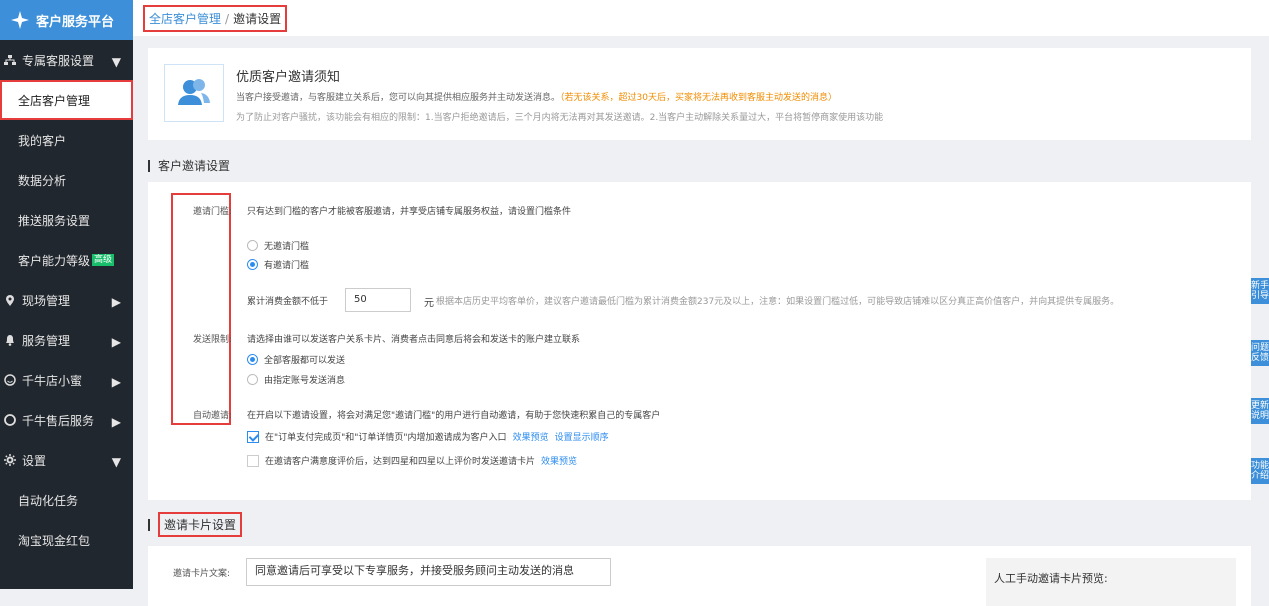 This screenshot has width=1269, height=606. Describe the element at coordinates (10, 300) in the screenshot. I see `location-icon` at that location.